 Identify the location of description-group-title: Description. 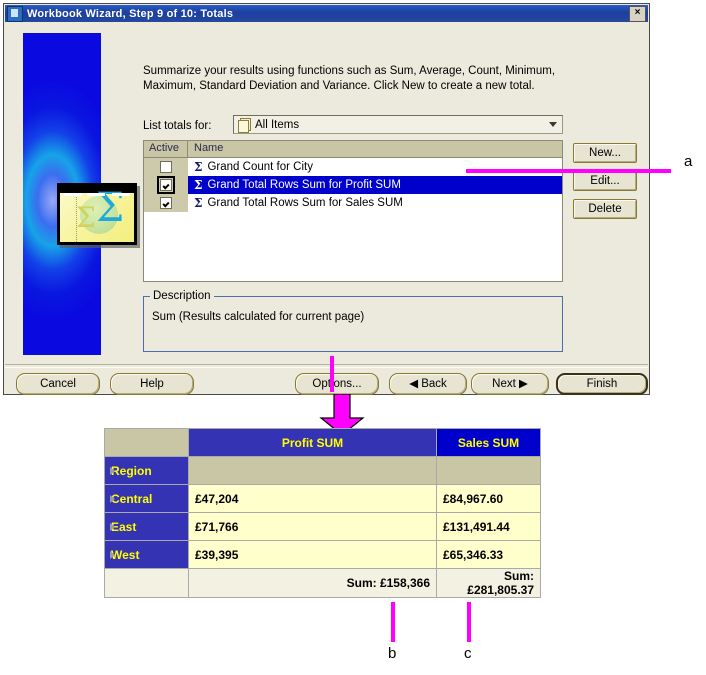
(182, 296).